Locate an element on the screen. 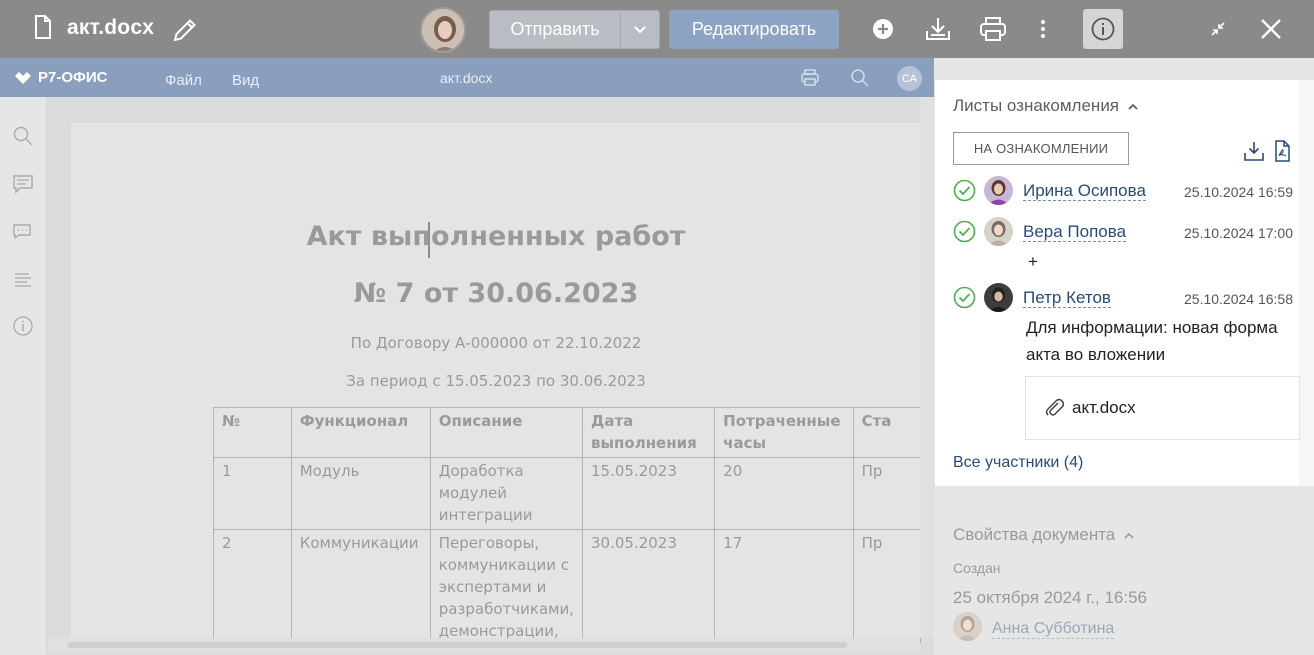 The width and height of the screenshot is (1314, 655). panel-scrollbar is located at coordinates (1306, 283).